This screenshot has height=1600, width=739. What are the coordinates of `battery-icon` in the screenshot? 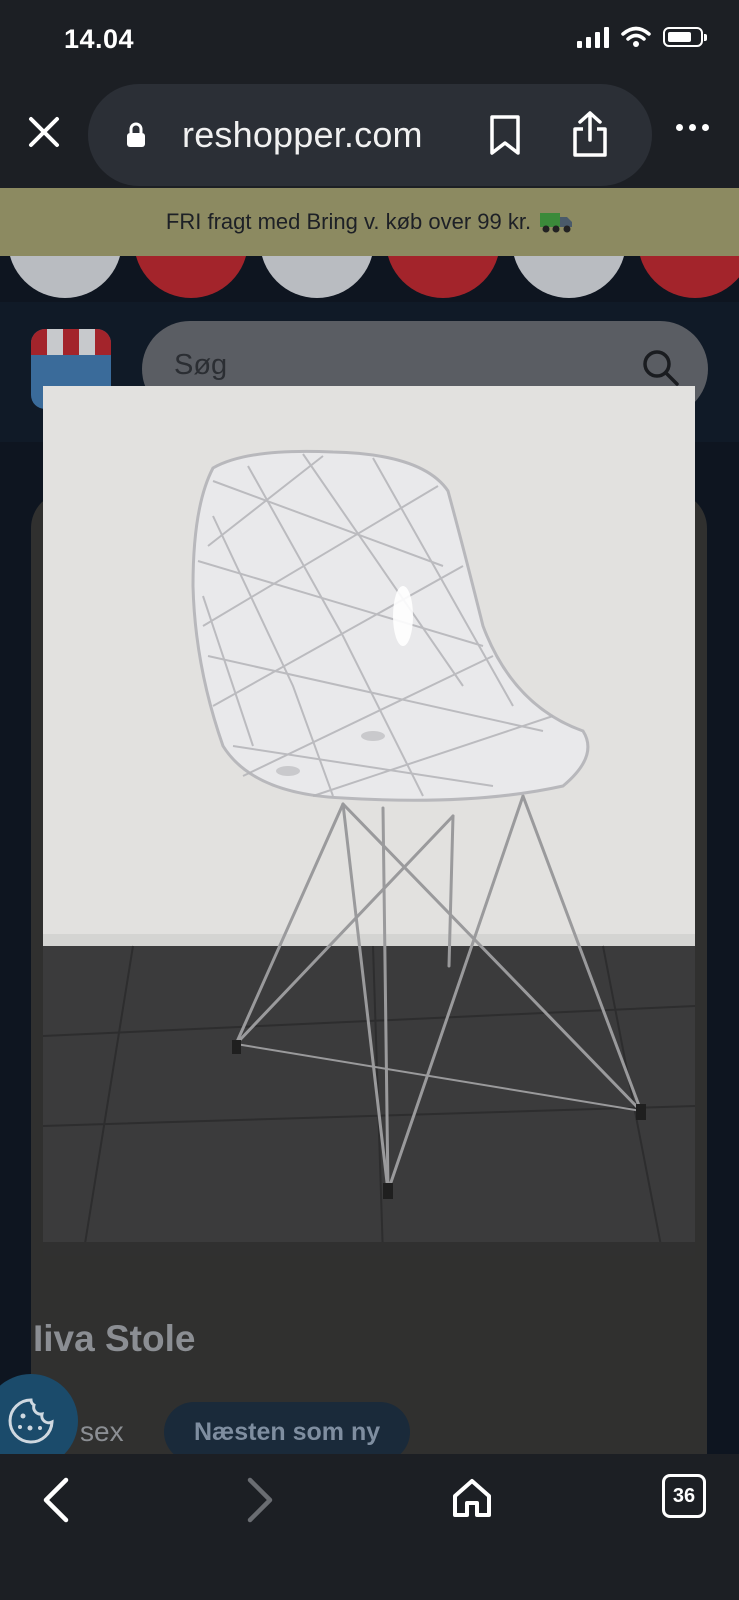 It's located at (685, 37).